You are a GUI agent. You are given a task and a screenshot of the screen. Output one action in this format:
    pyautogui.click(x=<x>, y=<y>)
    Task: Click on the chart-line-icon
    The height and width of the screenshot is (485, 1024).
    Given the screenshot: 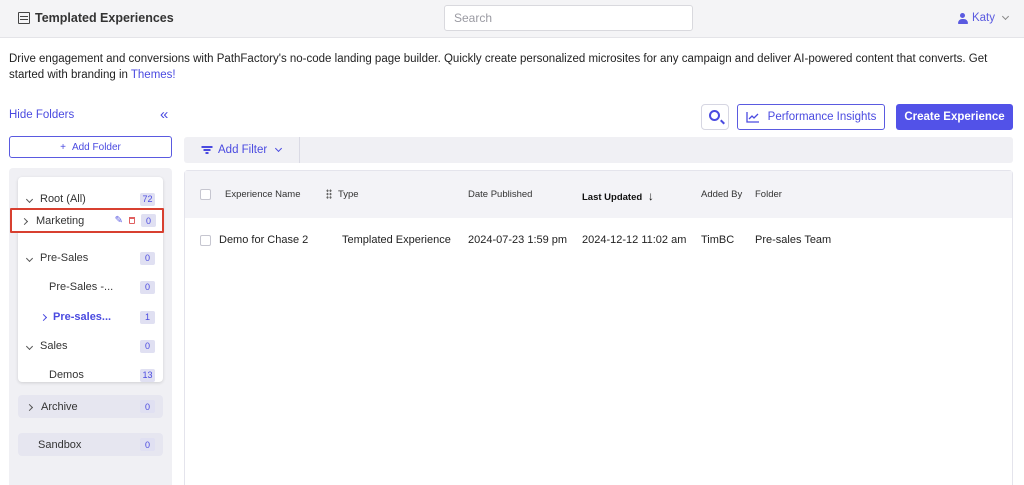 What is the action you would take?
    pyautogui.click(x=752, y=117)
    